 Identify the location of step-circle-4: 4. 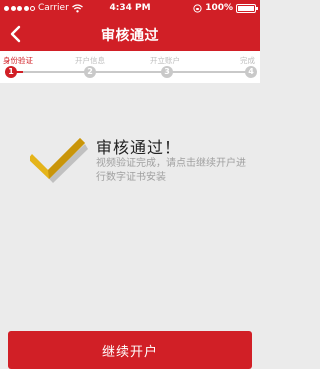
(251, 72).